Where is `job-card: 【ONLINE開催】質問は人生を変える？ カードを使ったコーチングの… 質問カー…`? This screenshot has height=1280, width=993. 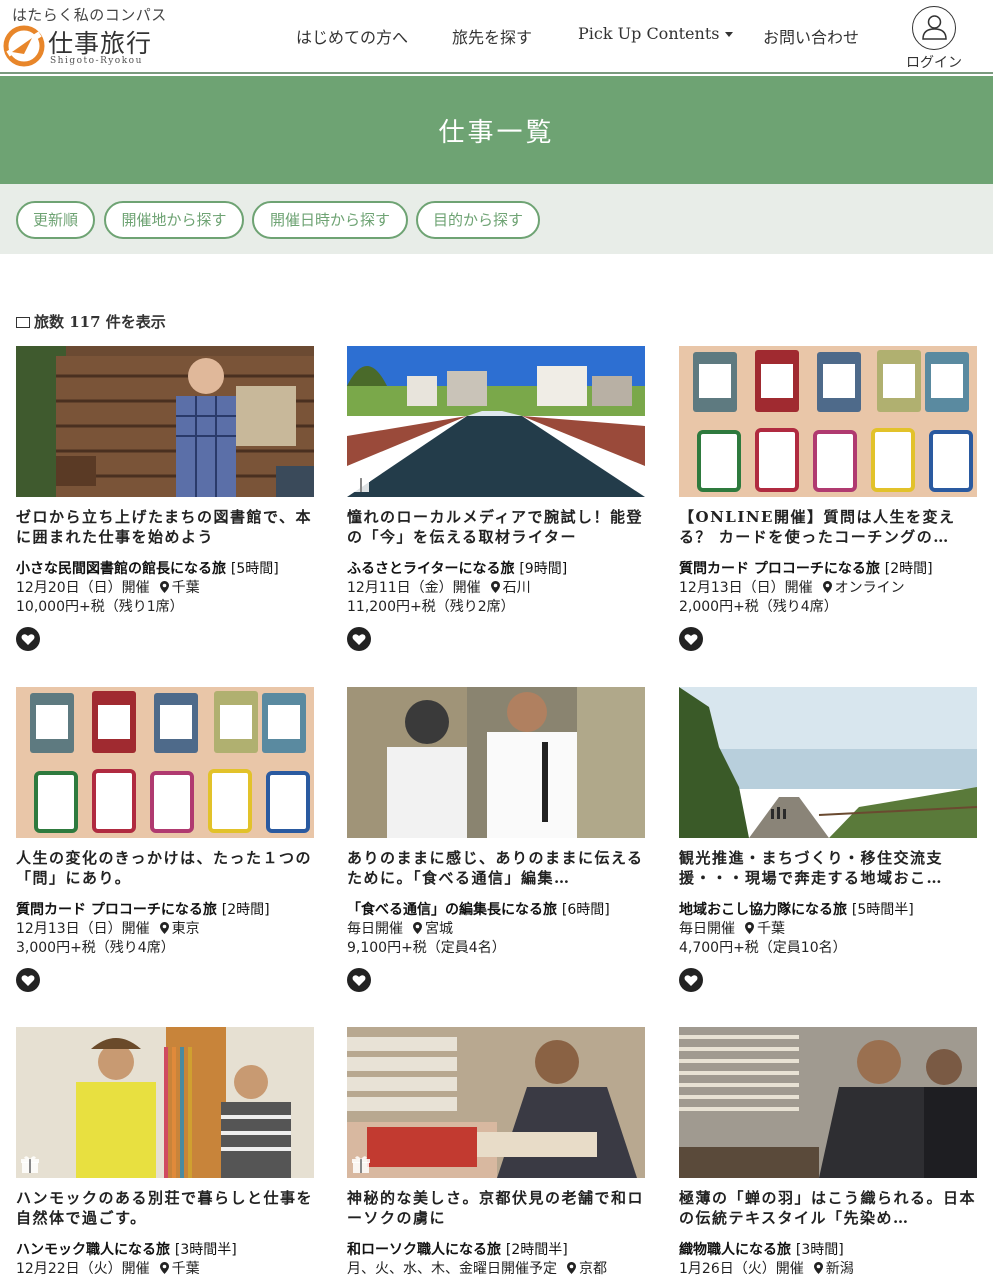
job-card: 【ONLINE開催】質問は人生を変える？ カードを使ったコーチングの… 質問カー… is located at coordinates (828, 500).